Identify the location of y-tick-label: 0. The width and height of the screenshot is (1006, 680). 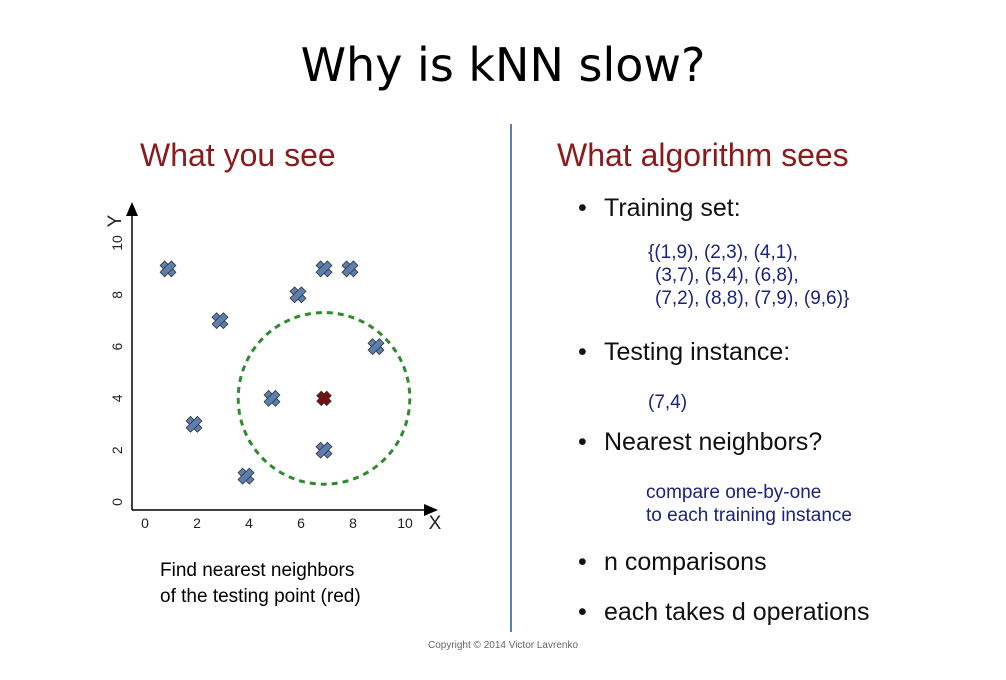
(117, 502).